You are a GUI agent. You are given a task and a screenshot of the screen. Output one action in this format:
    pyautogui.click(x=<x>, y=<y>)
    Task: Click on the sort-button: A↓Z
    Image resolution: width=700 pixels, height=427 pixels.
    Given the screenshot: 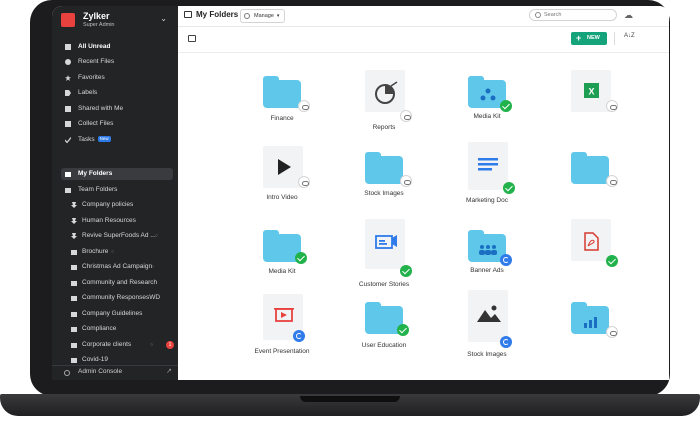 What is the action you would take?
    pyautogui.click(x=629, y=36)
    